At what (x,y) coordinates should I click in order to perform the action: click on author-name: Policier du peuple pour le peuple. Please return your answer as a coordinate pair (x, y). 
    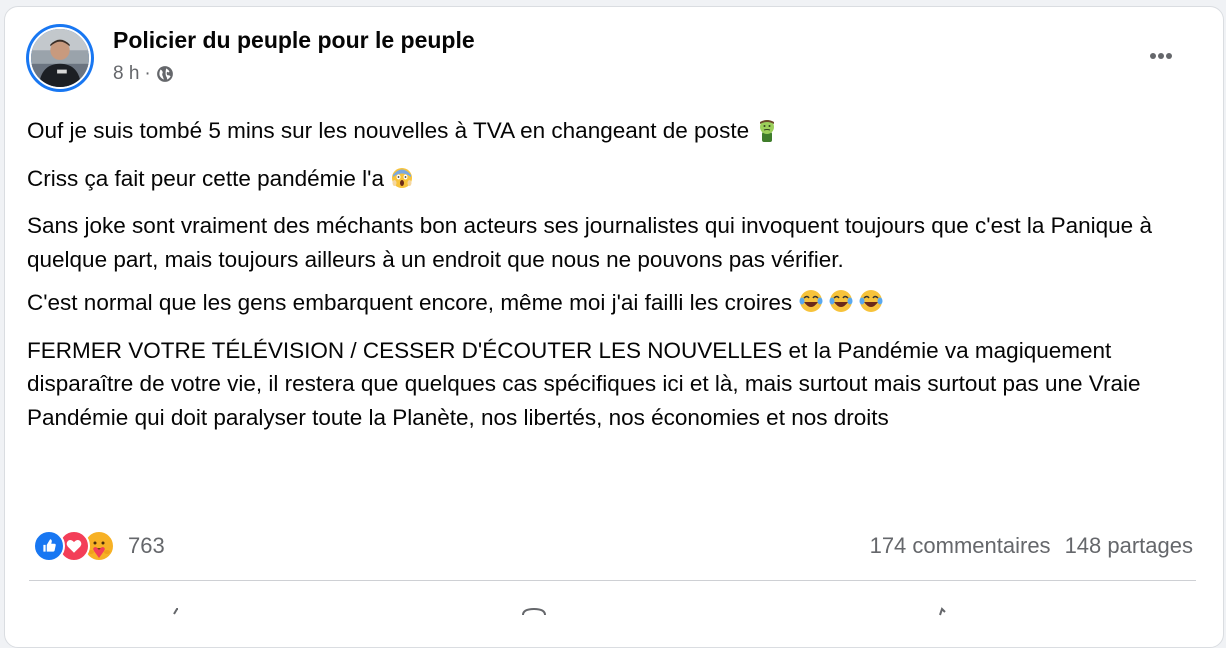
    Looking at the image, I should click on (294, 40).